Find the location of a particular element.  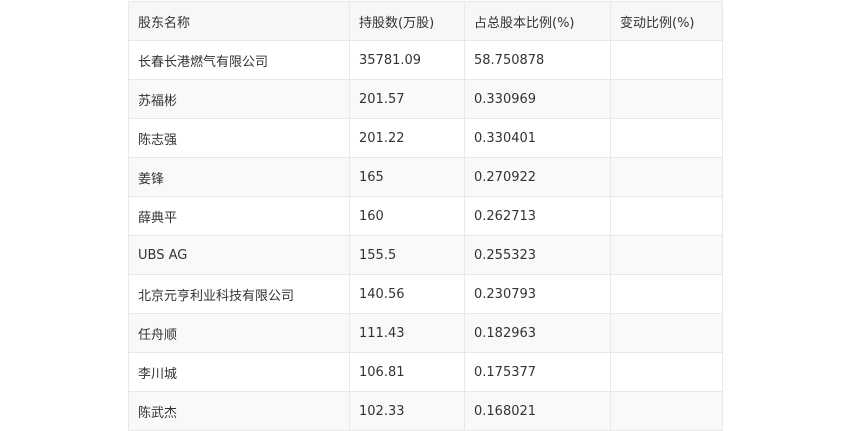

table-row: 姜锋 165 0.270922 is located at coordinates (425, 177).